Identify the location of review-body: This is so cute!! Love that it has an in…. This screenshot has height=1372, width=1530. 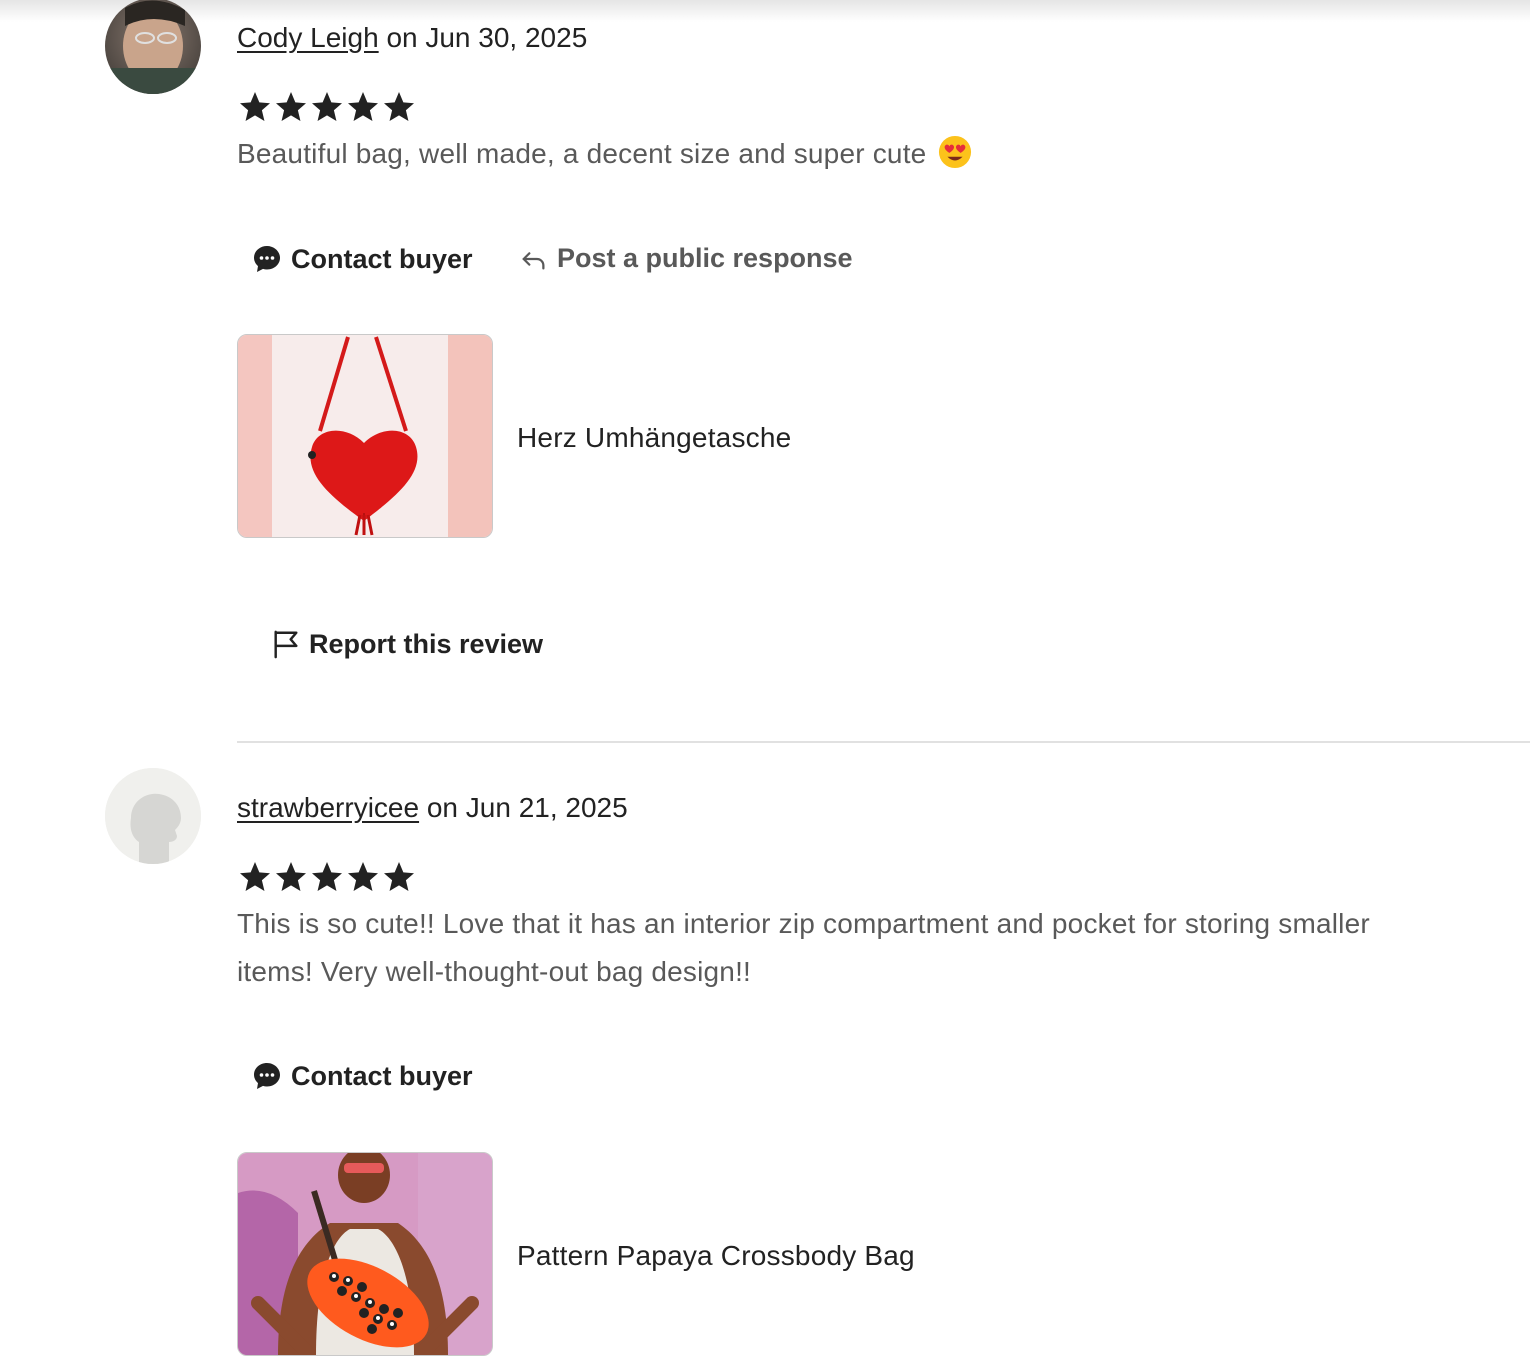
(803, 947).